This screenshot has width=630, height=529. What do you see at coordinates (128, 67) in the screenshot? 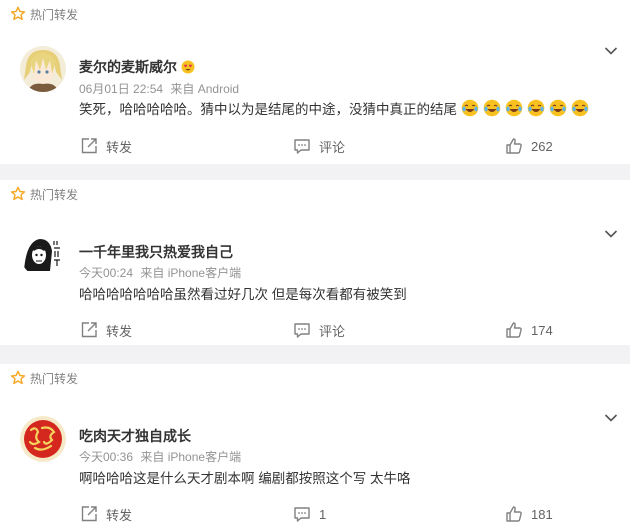
I see `username-text: 麦尔的麦斯威尔` at bounding box center [128, 67].